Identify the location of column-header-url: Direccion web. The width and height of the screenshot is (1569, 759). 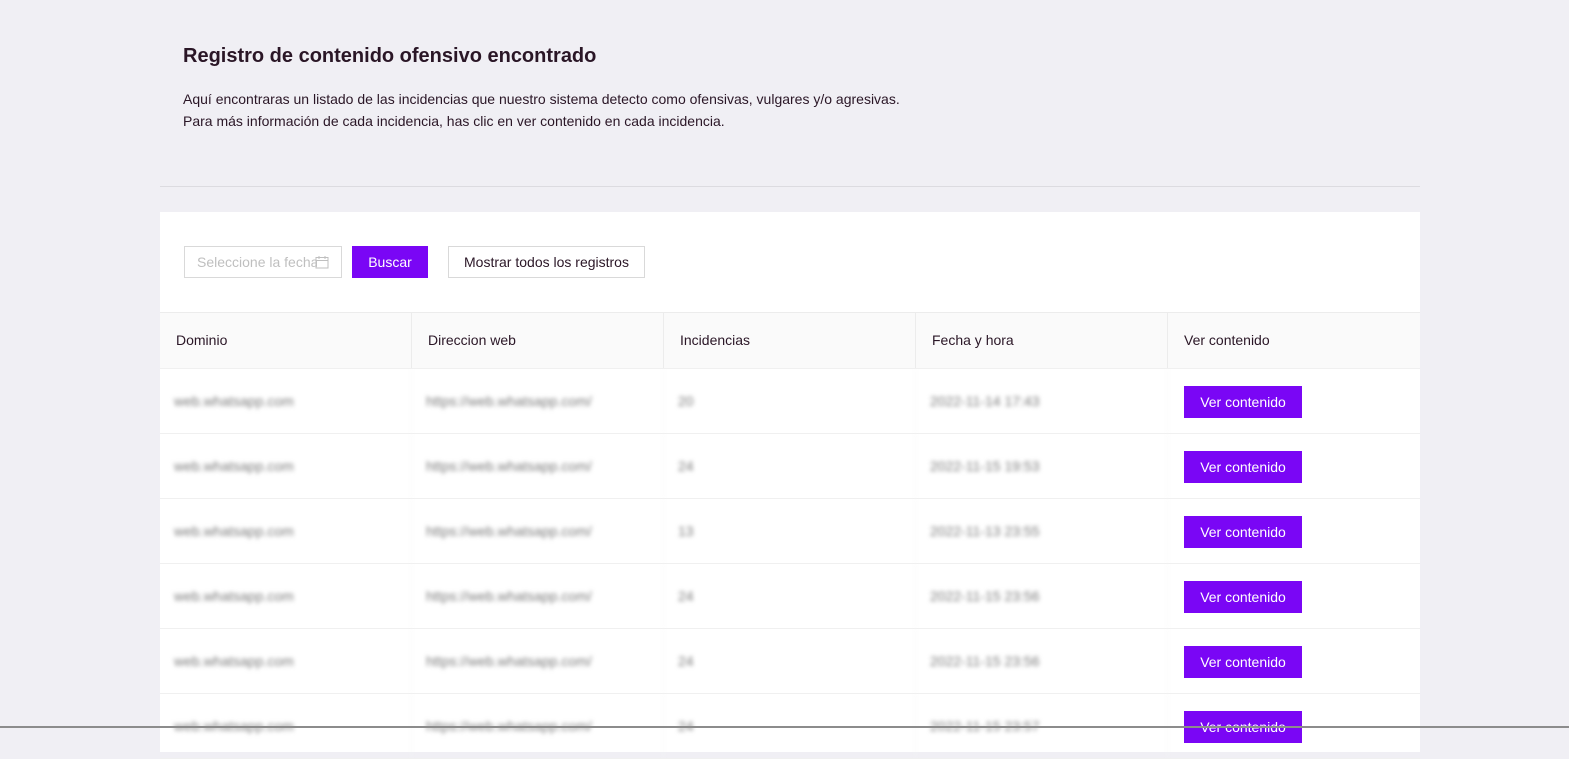
(538, 340).